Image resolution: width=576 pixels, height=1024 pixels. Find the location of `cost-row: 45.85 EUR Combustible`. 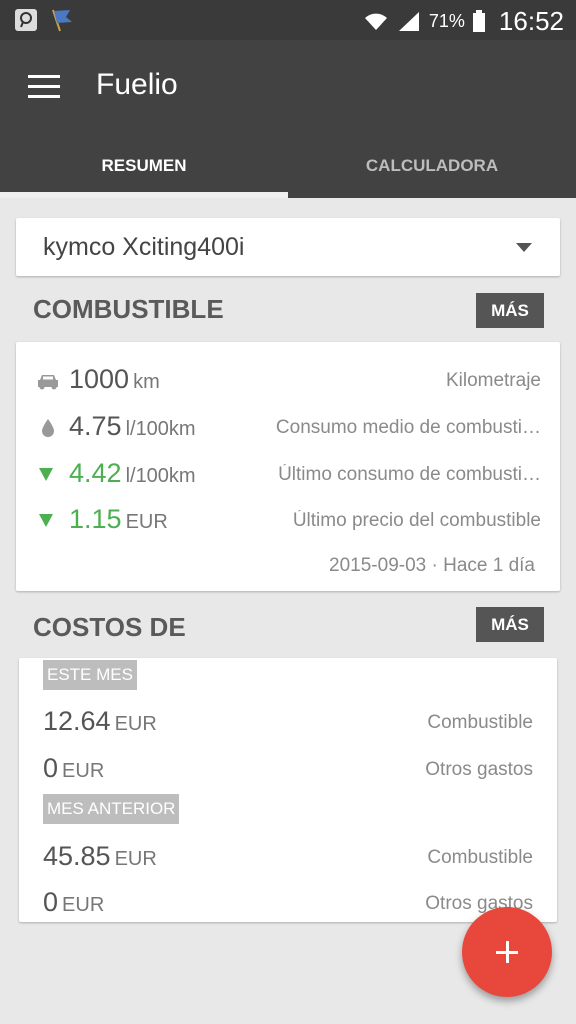

cost-row: 45.85 EUR Combustible is located at coordinates (288, 857).